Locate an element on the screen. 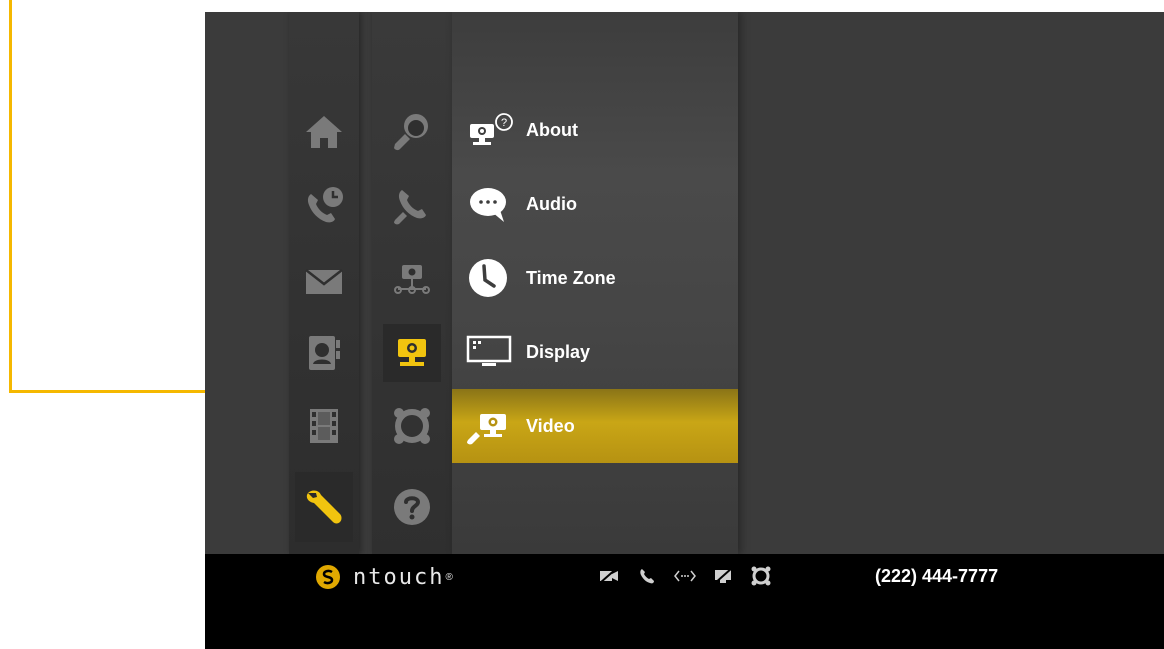 This screenshot has width=1164, height=649. personal-settings-icon is located at coordinates (411, 132).